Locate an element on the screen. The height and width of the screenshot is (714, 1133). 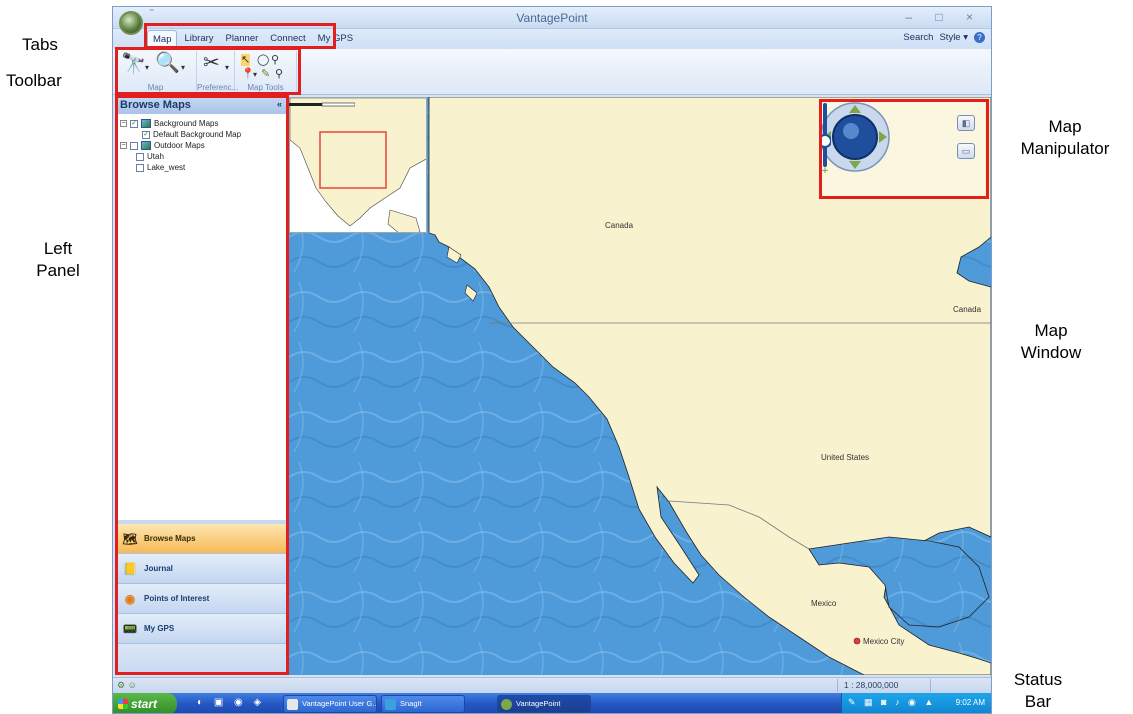
task-vantagepoint: VantagePoint is located at coordinates (544, 704).